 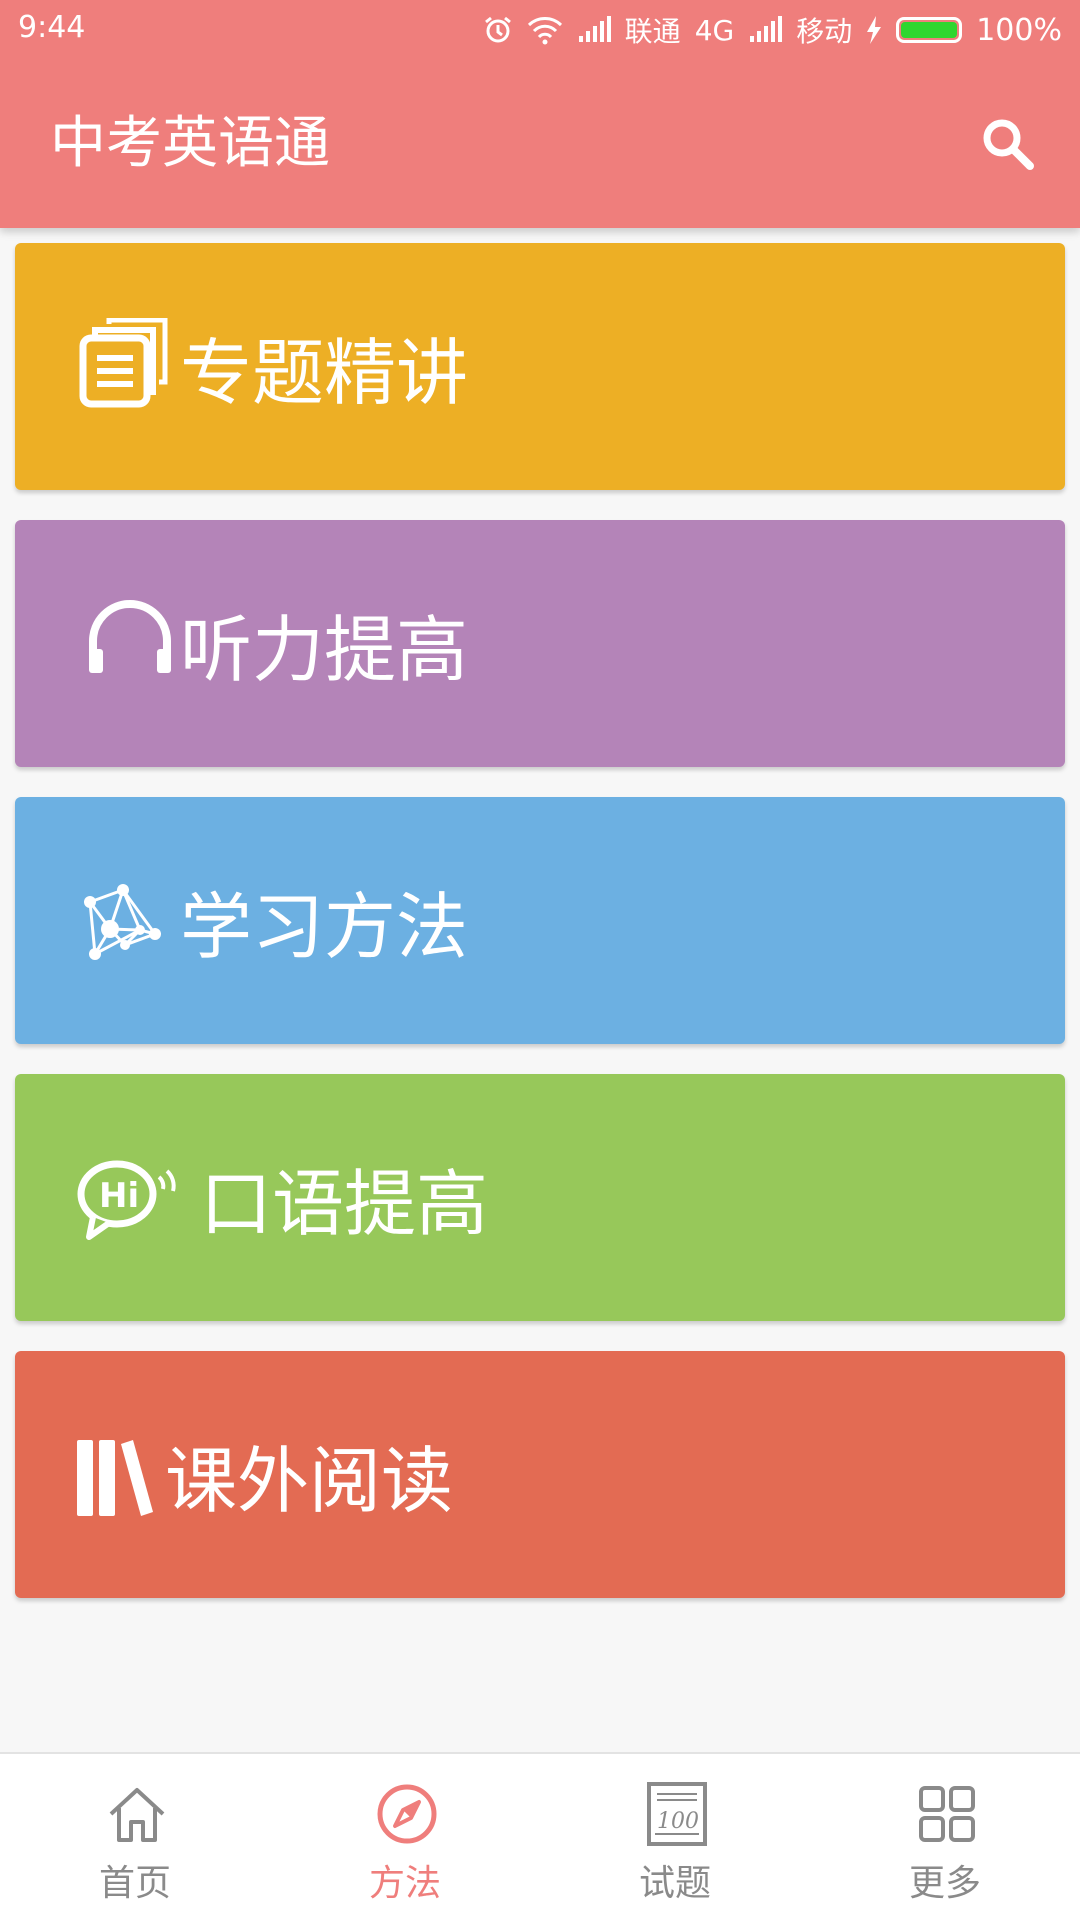 I want to click on nav-label: 首页, so click(x=134, y=1883).